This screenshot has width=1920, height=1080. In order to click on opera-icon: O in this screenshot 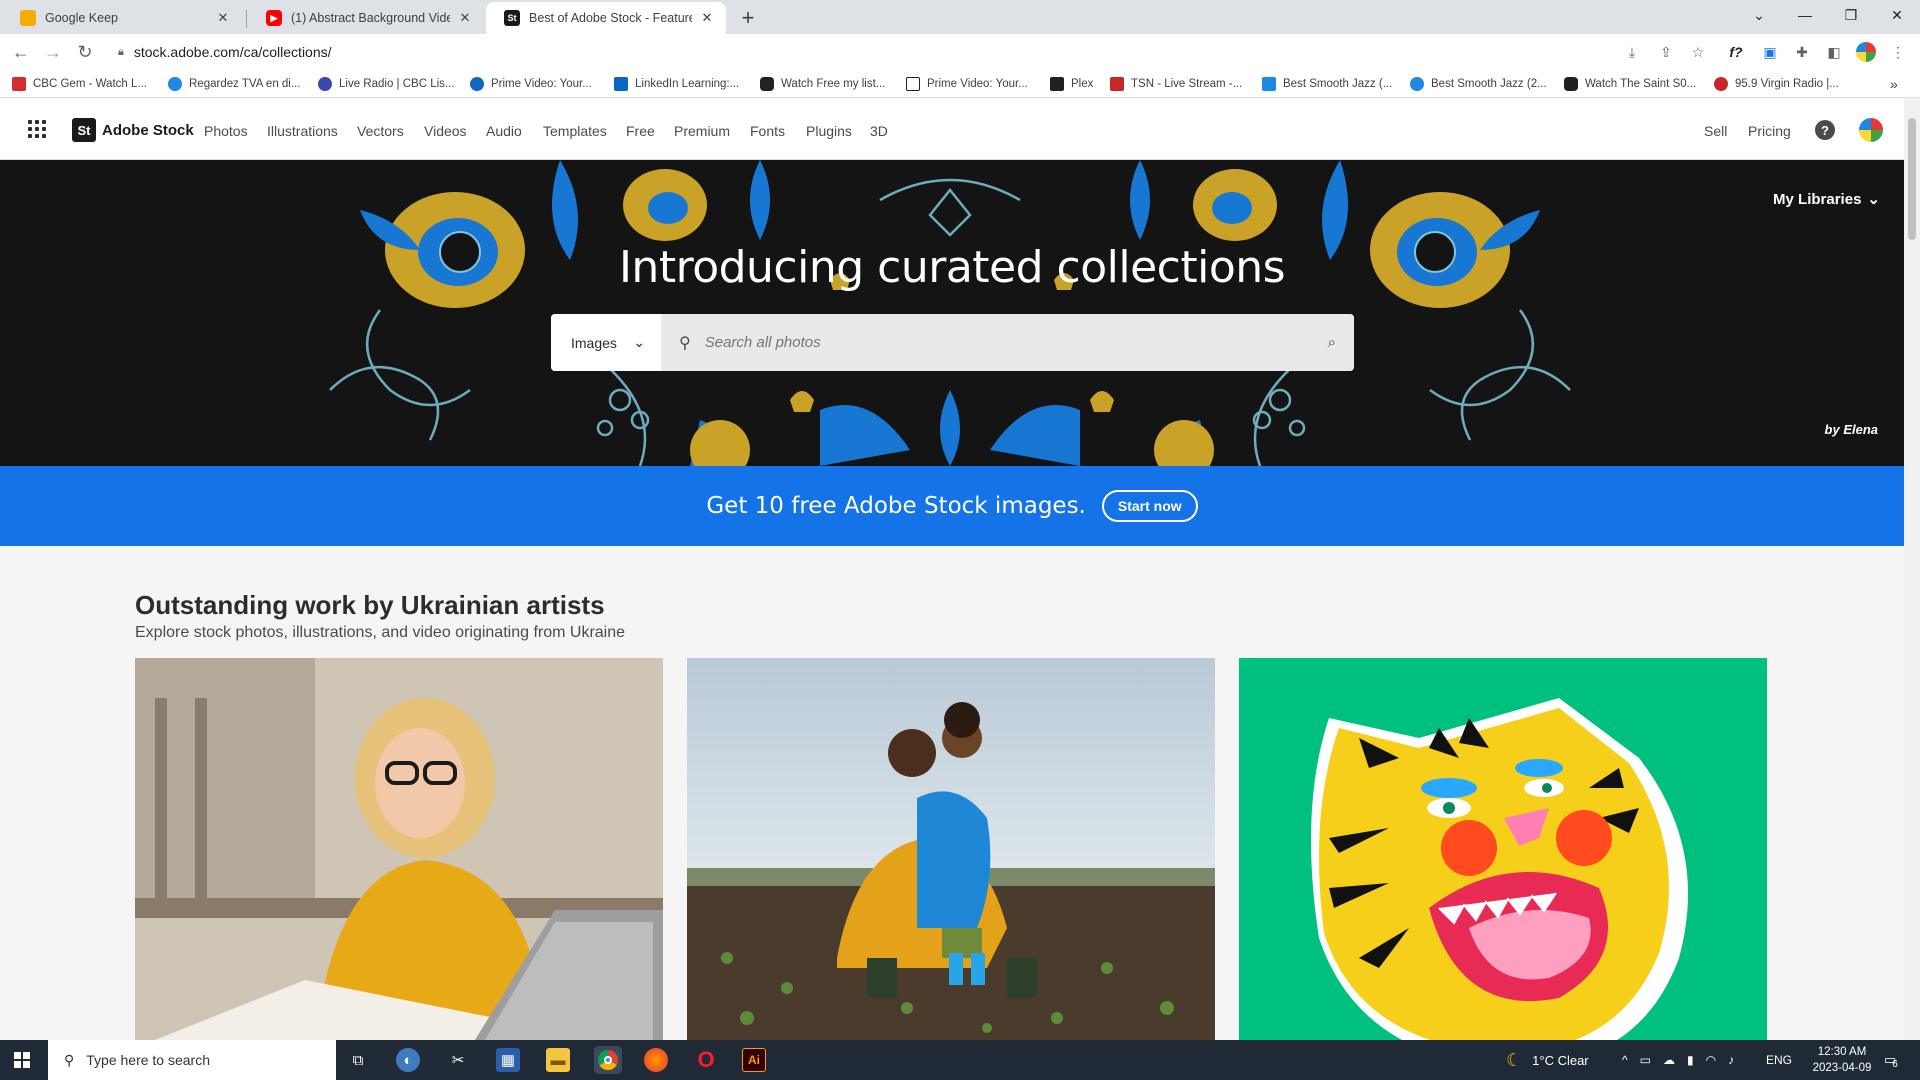, I will do `click(706, 1059)`.